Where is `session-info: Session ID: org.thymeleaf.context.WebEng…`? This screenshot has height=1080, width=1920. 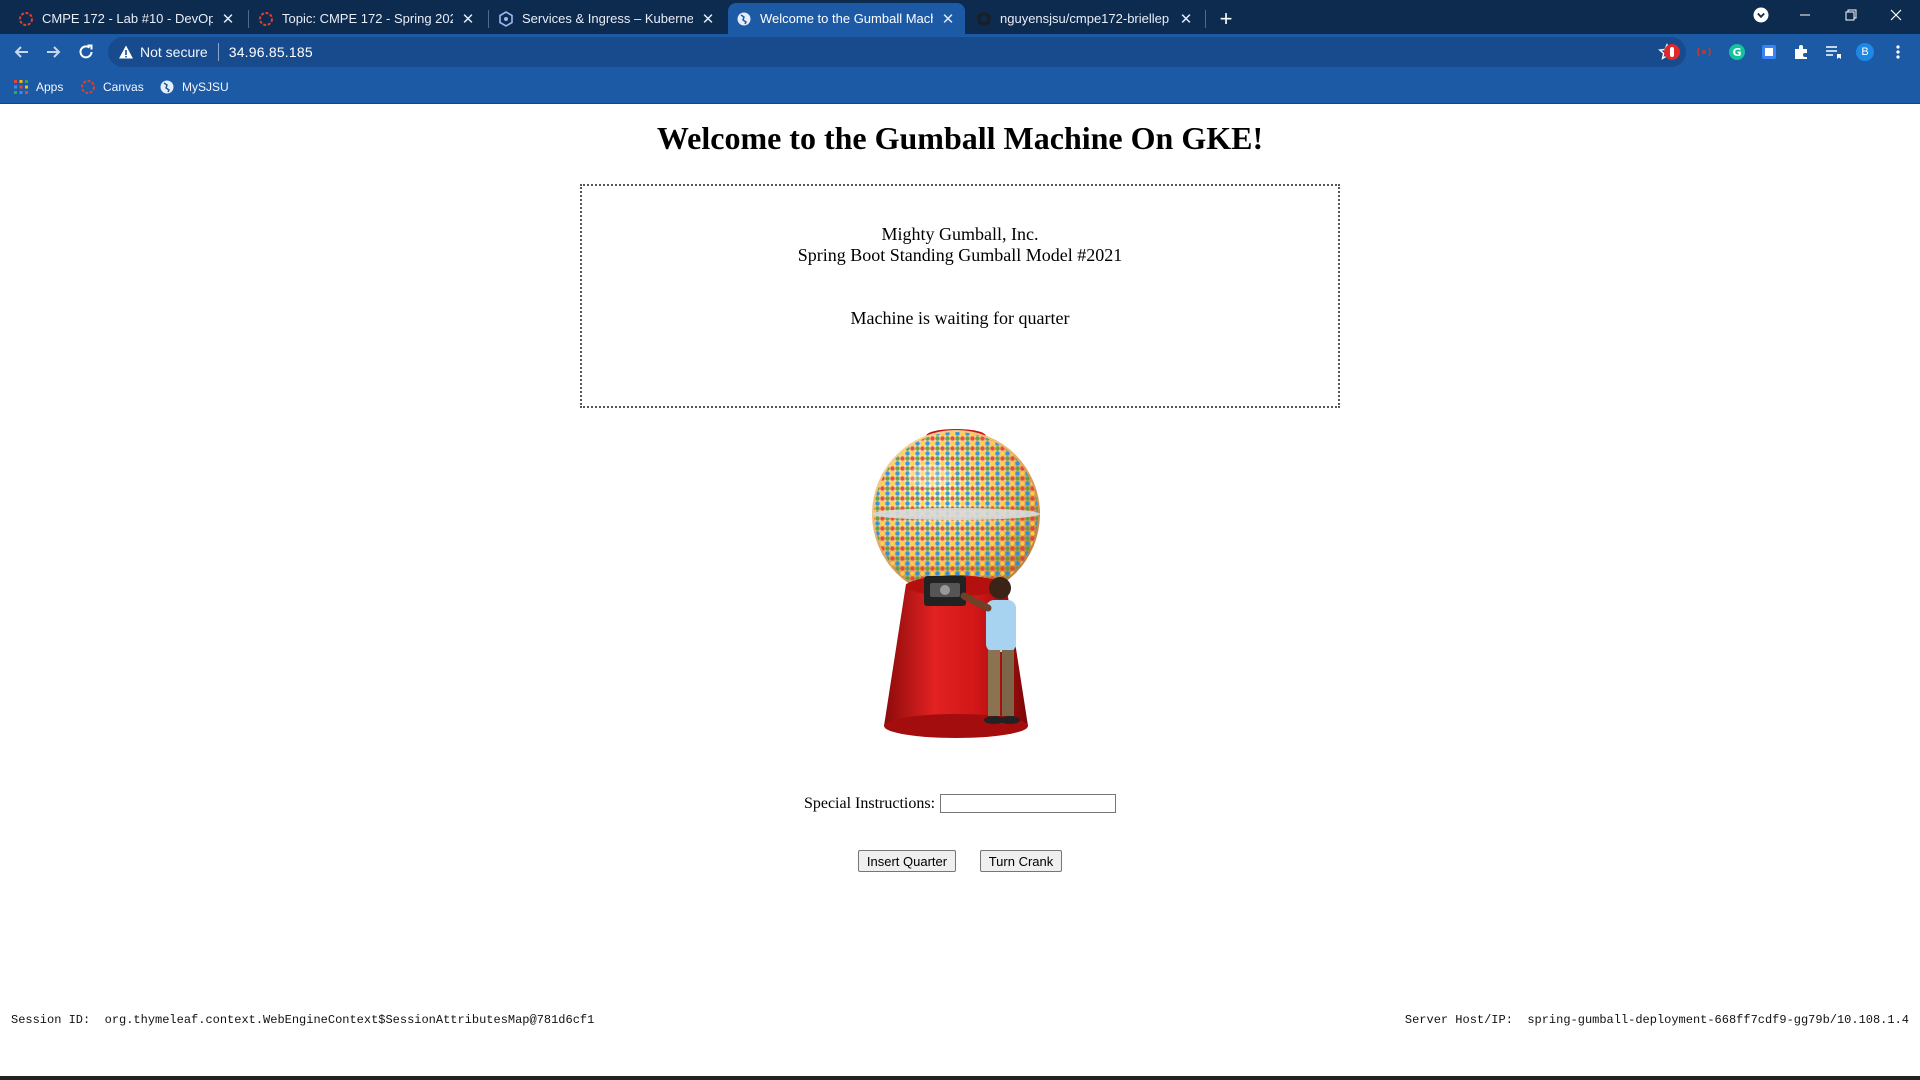
session-info: Session ID: org.thymeleaf.context.WebEng… is located at coordinates (302, 1020).